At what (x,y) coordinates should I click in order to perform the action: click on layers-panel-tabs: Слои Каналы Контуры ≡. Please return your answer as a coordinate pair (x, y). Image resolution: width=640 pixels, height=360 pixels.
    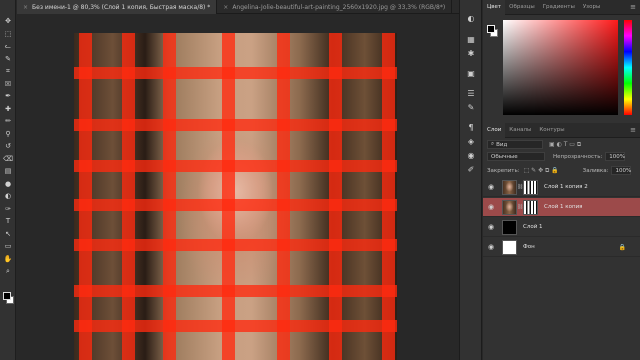
    Looking at the image, I should click on (561, 130).